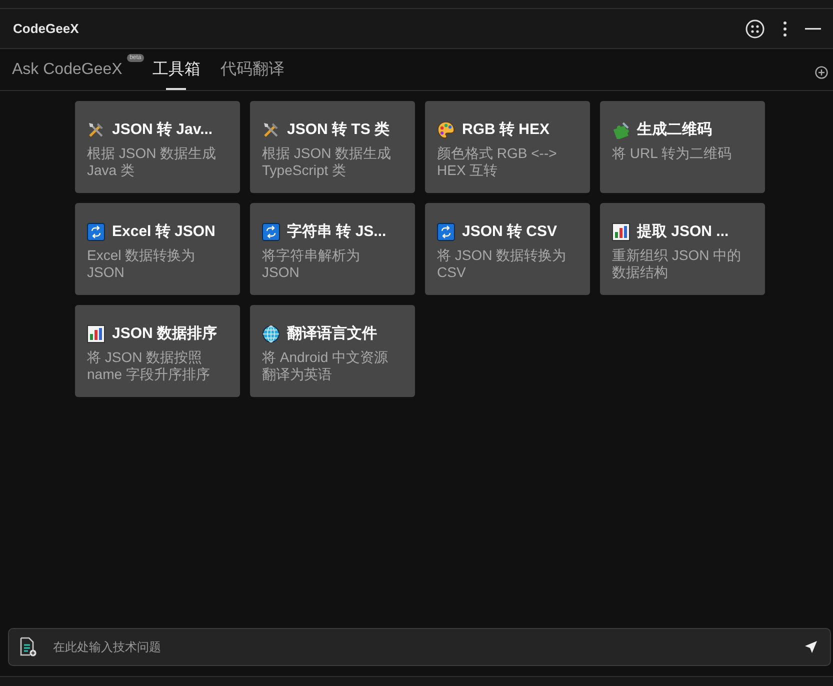 The height and width of the screenshot is (686, 833). I want to click on puzzle-icon, so click(621, 129).